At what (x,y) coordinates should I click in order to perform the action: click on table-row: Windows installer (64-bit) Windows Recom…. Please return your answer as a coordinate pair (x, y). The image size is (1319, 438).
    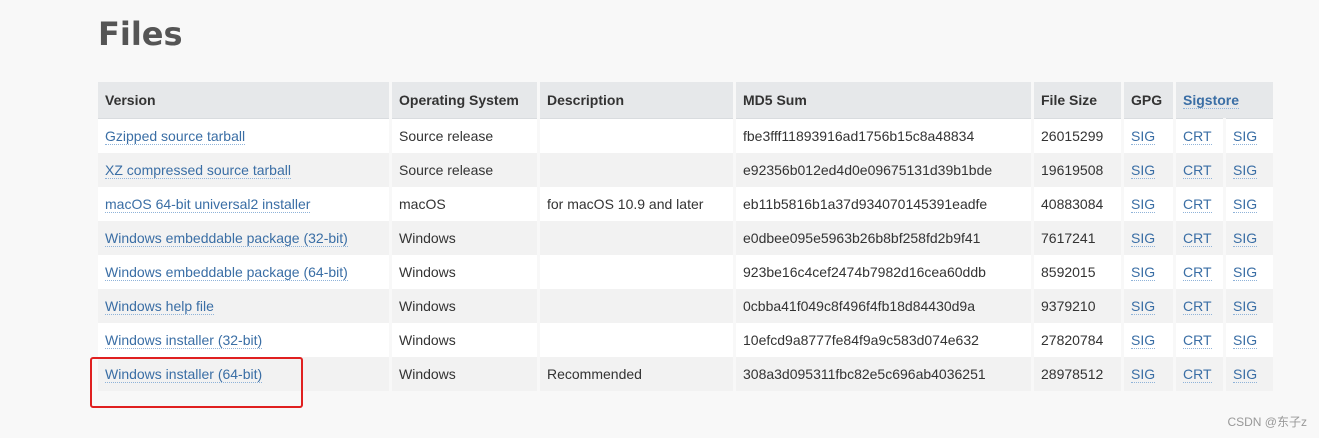
    Looking at the image, I should click on (685, 374).